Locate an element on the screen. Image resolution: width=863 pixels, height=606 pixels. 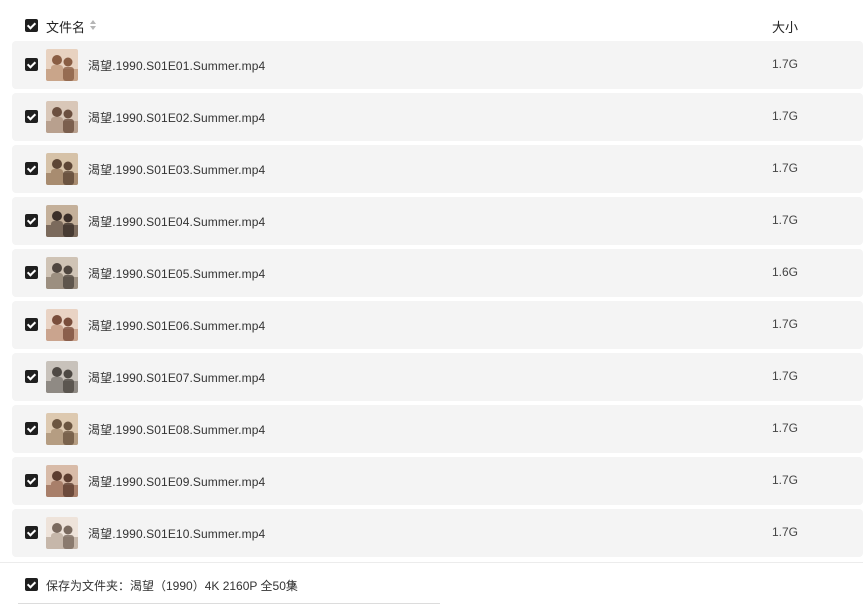
save-as-folder-checkbox is located at coordinates (31, 584).